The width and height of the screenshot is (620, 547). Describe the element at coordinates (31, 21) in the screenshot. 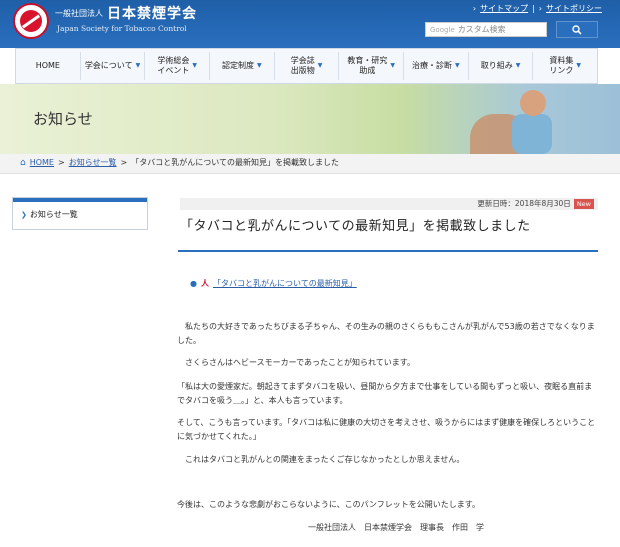

I see `no-smoking-logo-icon` at that location.